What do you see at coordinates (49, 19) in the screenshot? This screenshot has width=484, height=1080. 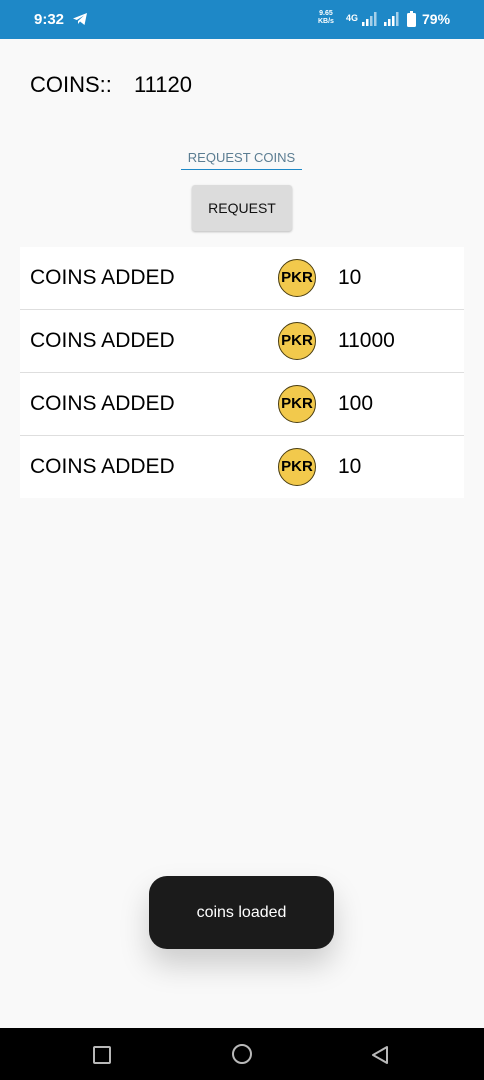 I see `status-time: 9:32` at bounding box center [49, 19].